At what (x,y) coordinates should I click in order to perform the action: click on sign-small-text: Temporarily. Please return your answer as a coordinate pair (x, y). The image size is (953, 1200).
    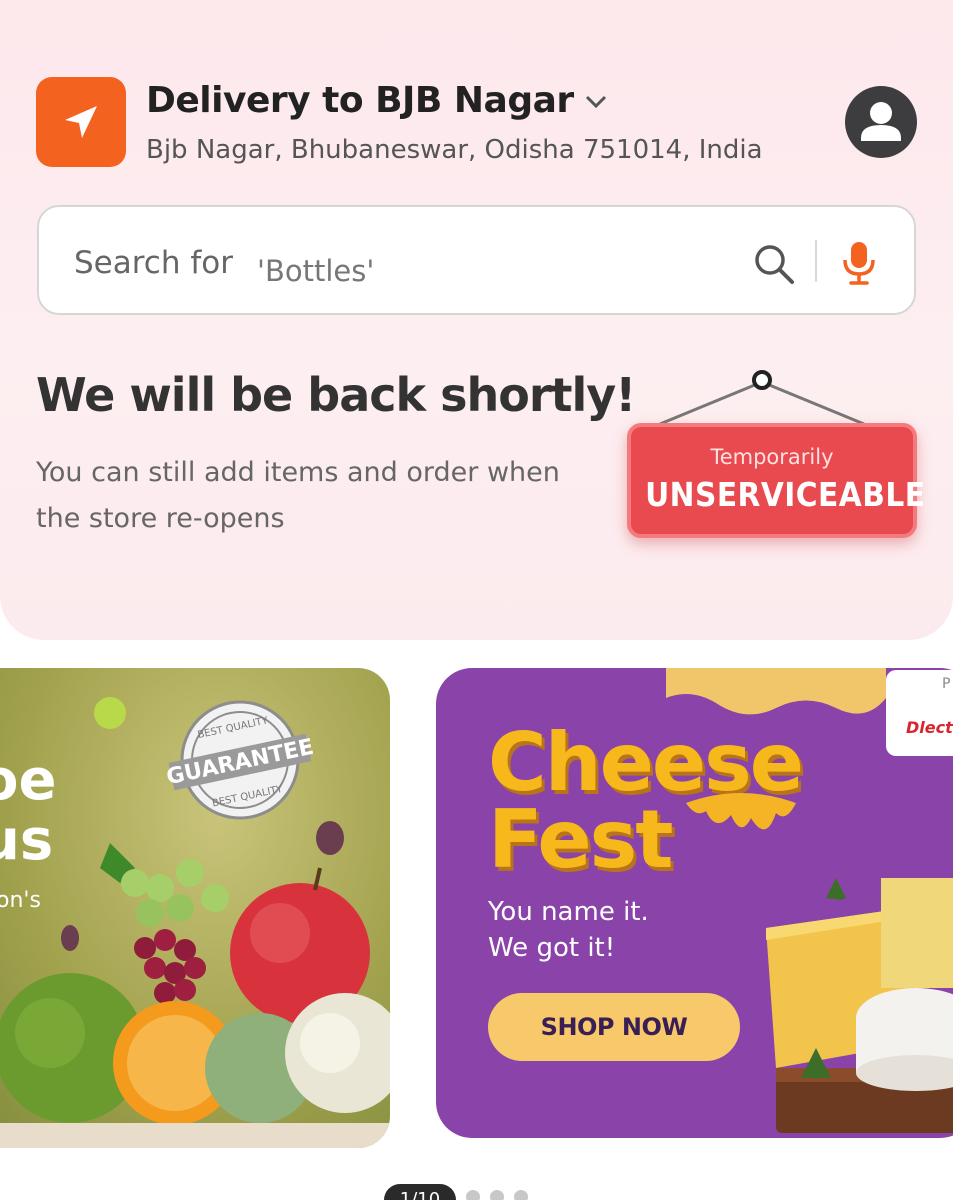
    Looking at the image, I should click on (772, 457).